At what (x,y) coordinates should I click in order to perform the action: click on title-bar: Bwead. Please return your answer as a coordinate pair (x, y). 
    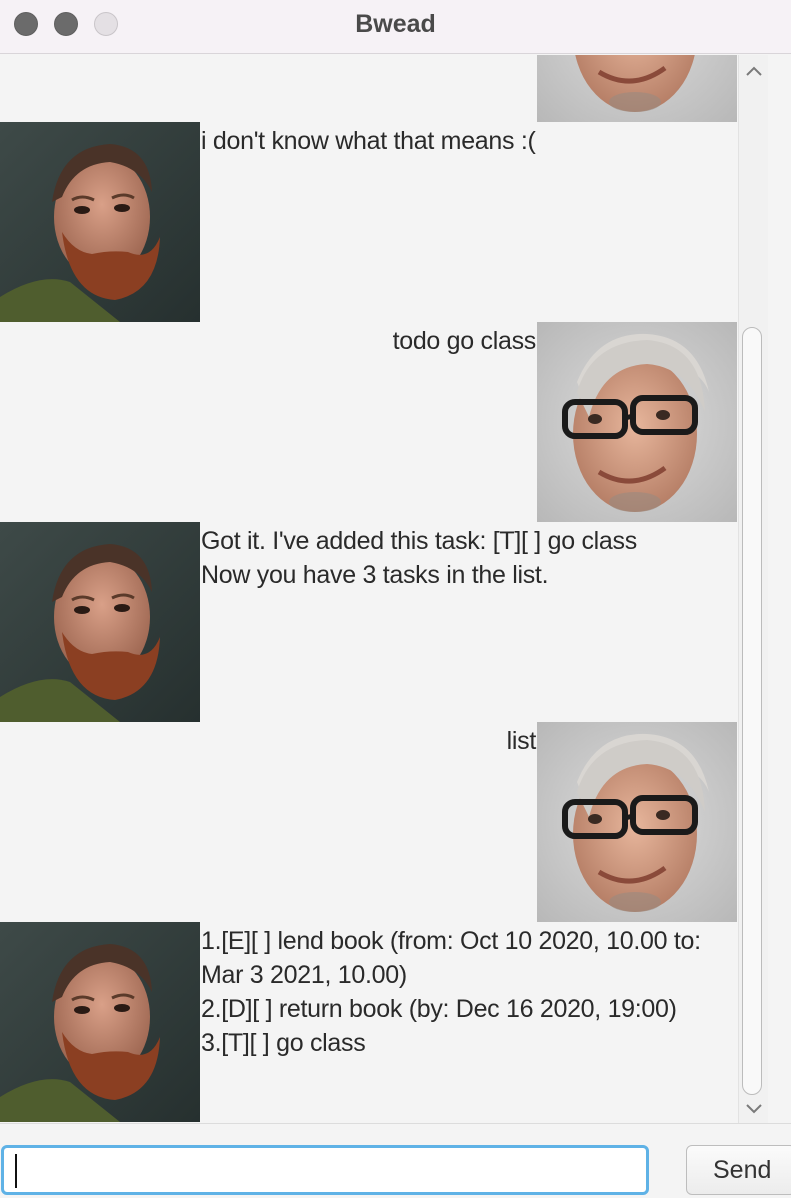
    Looking at the image, I should click on (395, 27).